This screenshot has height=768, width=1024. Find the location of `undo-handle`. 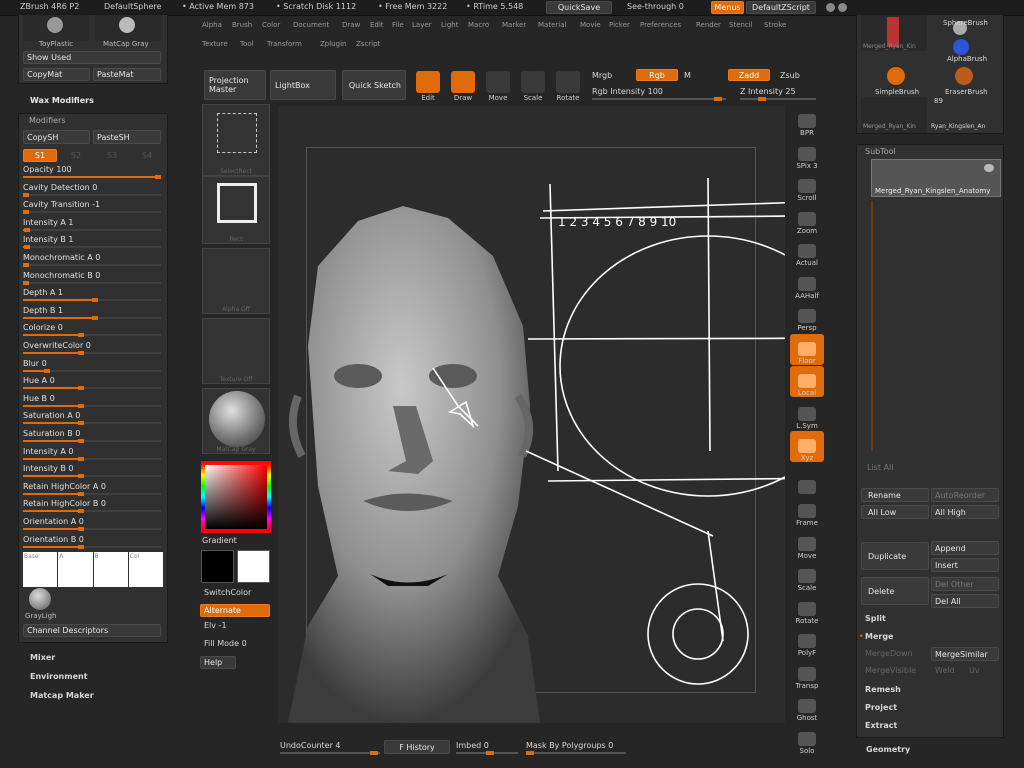

undo-handle is located at coordinates (374, 753).